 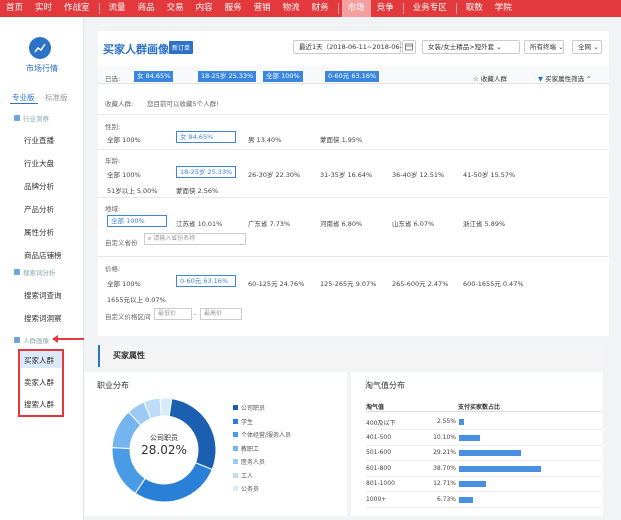 I want to click on taoqi-row-pct: 12.71%, so click(x=444, y=483).